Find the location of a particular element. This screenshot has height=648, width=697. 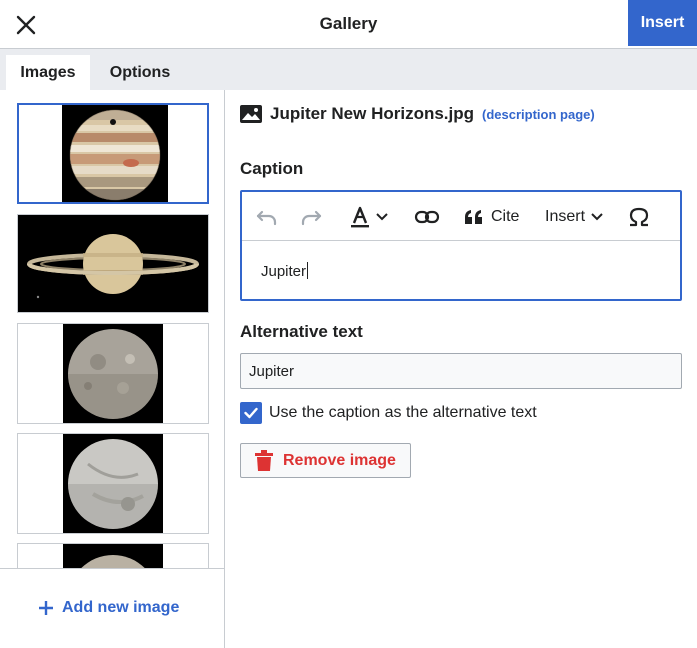

cite-button: Cite is located at coordinates (491, 216).